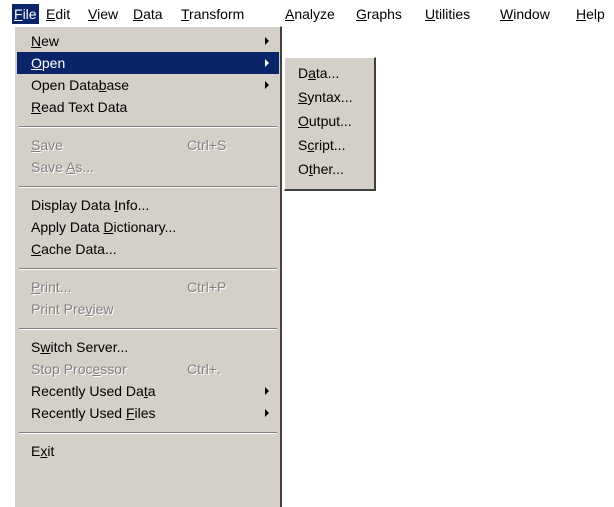 The image size is (614, 507). I want to click on menu-label-post: raphs, so click(384, 14).